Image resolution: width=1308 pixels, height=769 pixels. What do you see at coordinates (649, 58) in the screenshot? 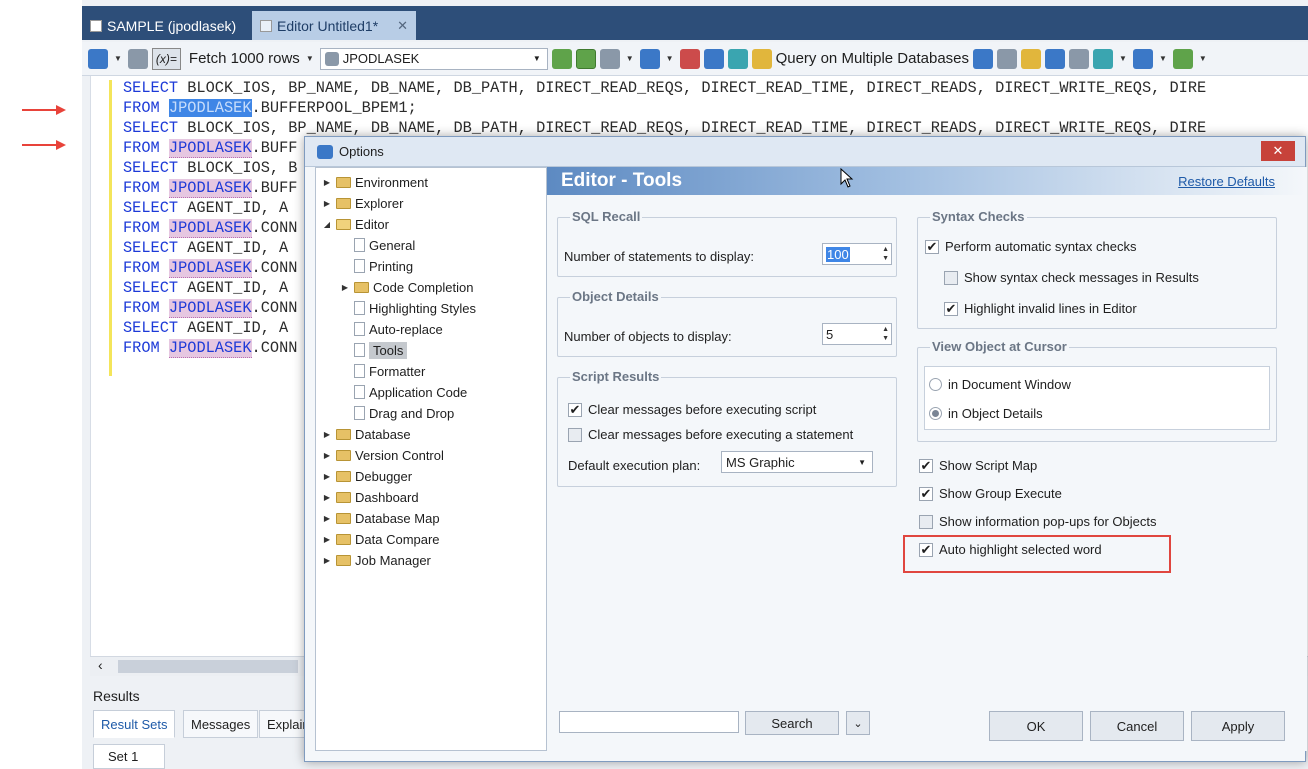
I see `add-icon` at bounding box center [649, 58].